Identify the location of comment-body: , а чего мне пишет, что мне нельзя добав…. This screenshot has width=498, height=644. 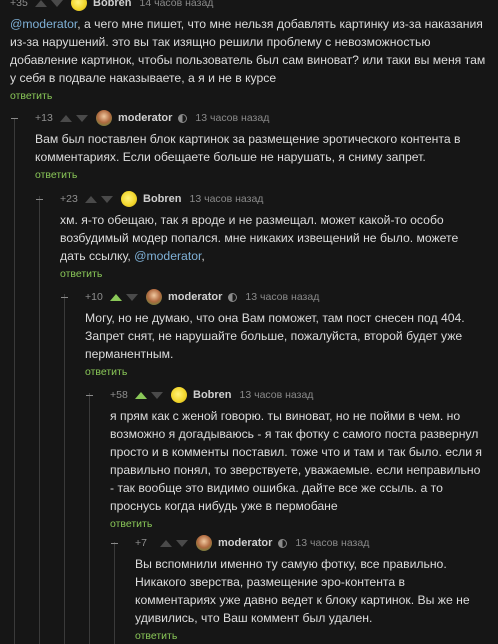
(248, 51).